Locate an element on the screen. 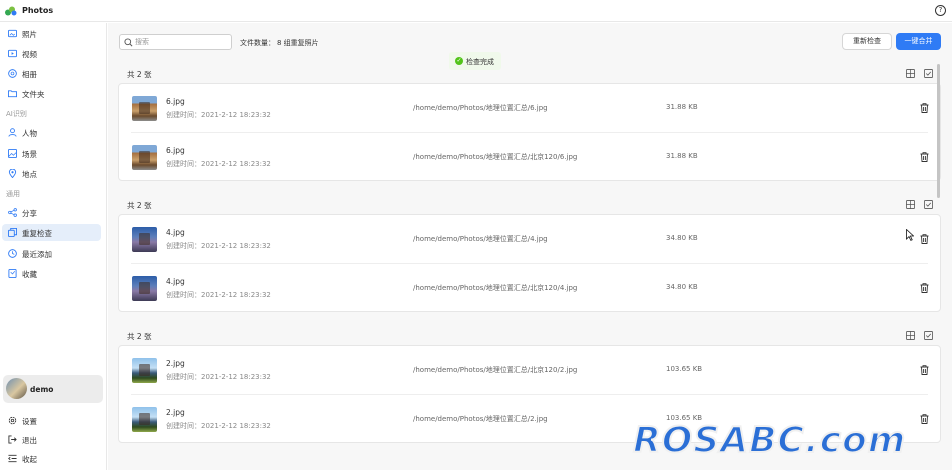 This screenshot has height=470, width=952. sidebar-item-label: 重复检查 is located at coordinates (37, 233).